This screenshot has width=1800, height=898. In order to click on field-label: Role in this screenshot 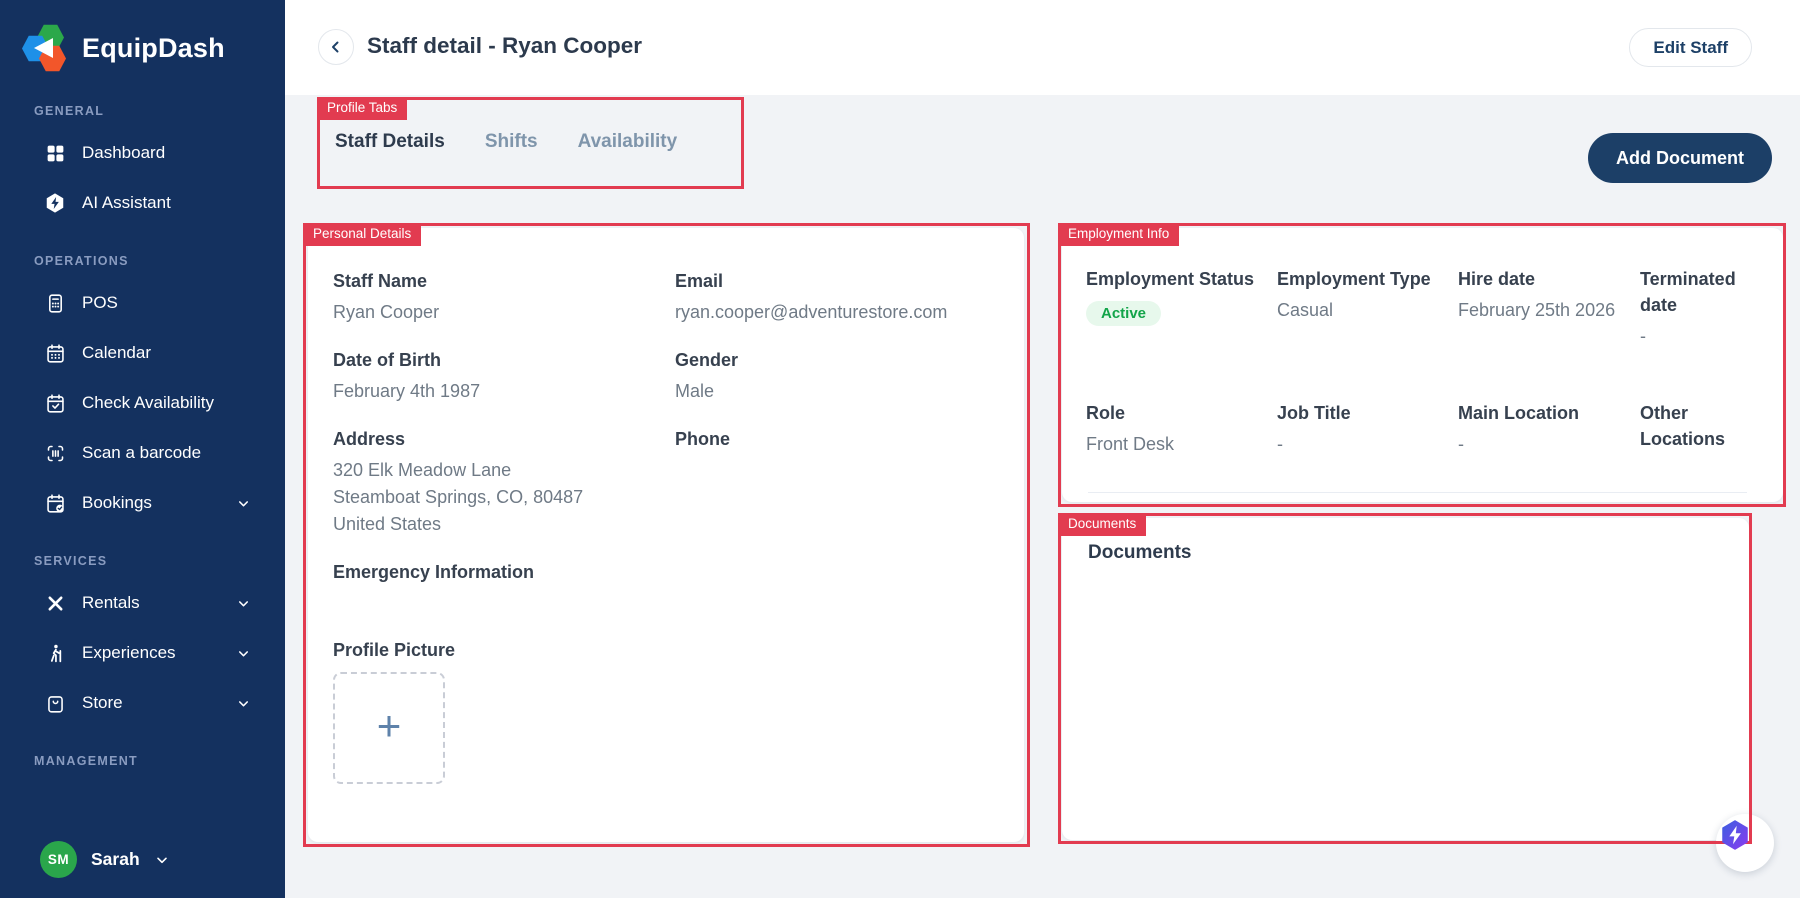, I will do `click(1106, 412)`.